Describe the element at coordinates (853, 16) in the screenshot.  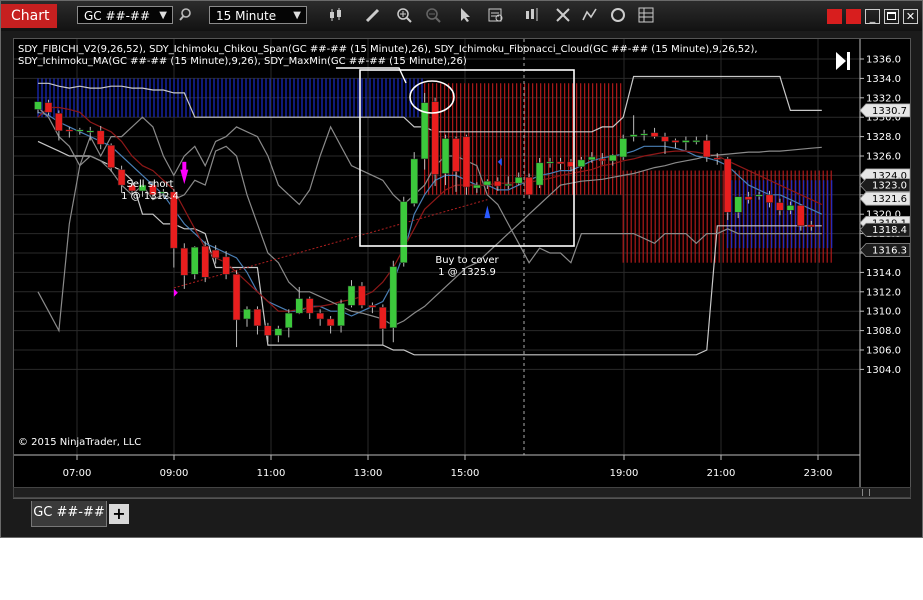
I see `restore-alt-icon` at that location.